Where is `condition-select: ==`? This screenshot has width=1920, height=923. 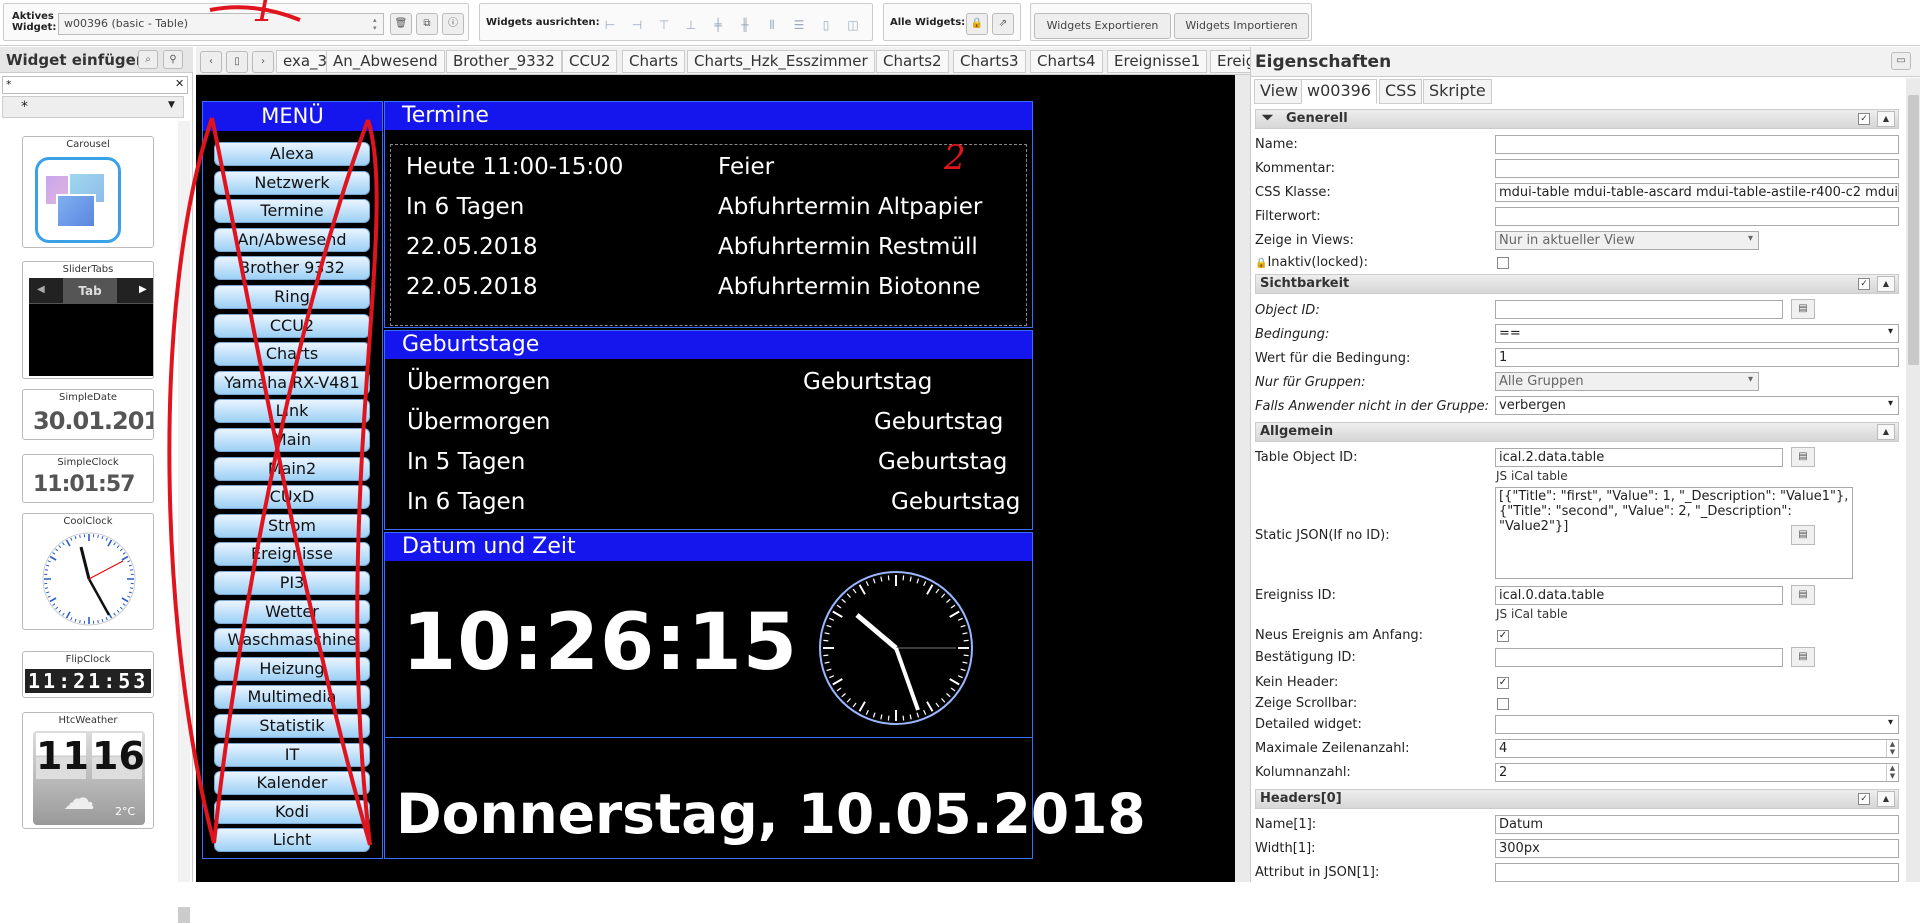
condition-select: == is located at coordinates (1697, 333).